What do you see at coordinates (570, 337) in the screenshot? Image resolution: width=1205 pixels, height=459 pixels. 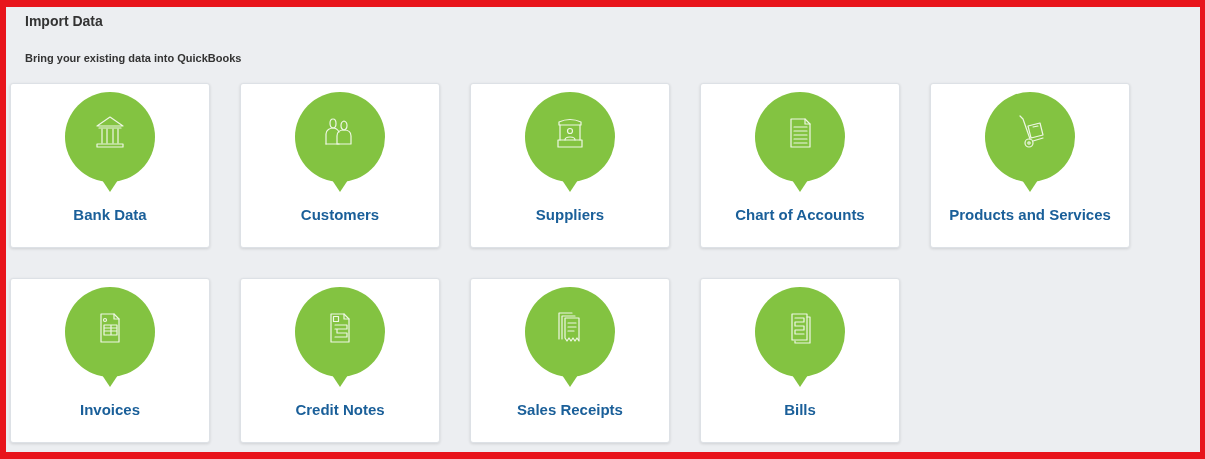 I see `receipt-stack-icon` at bounding box center [570, 337].